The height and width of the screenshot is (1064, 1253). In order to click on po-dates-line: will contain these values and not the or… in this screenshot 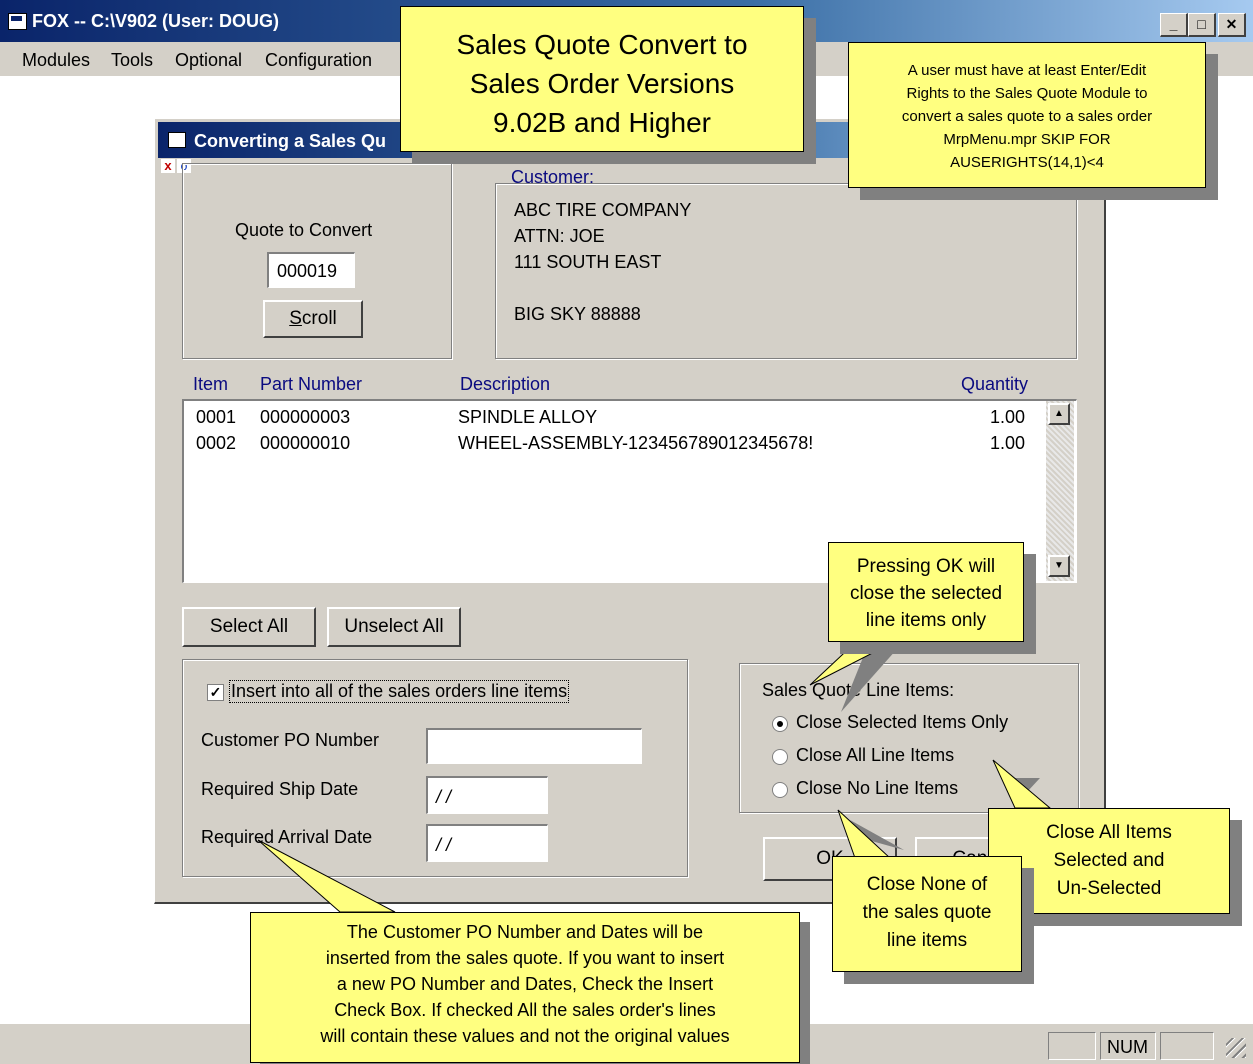, I will do `click(525, 1036)`.